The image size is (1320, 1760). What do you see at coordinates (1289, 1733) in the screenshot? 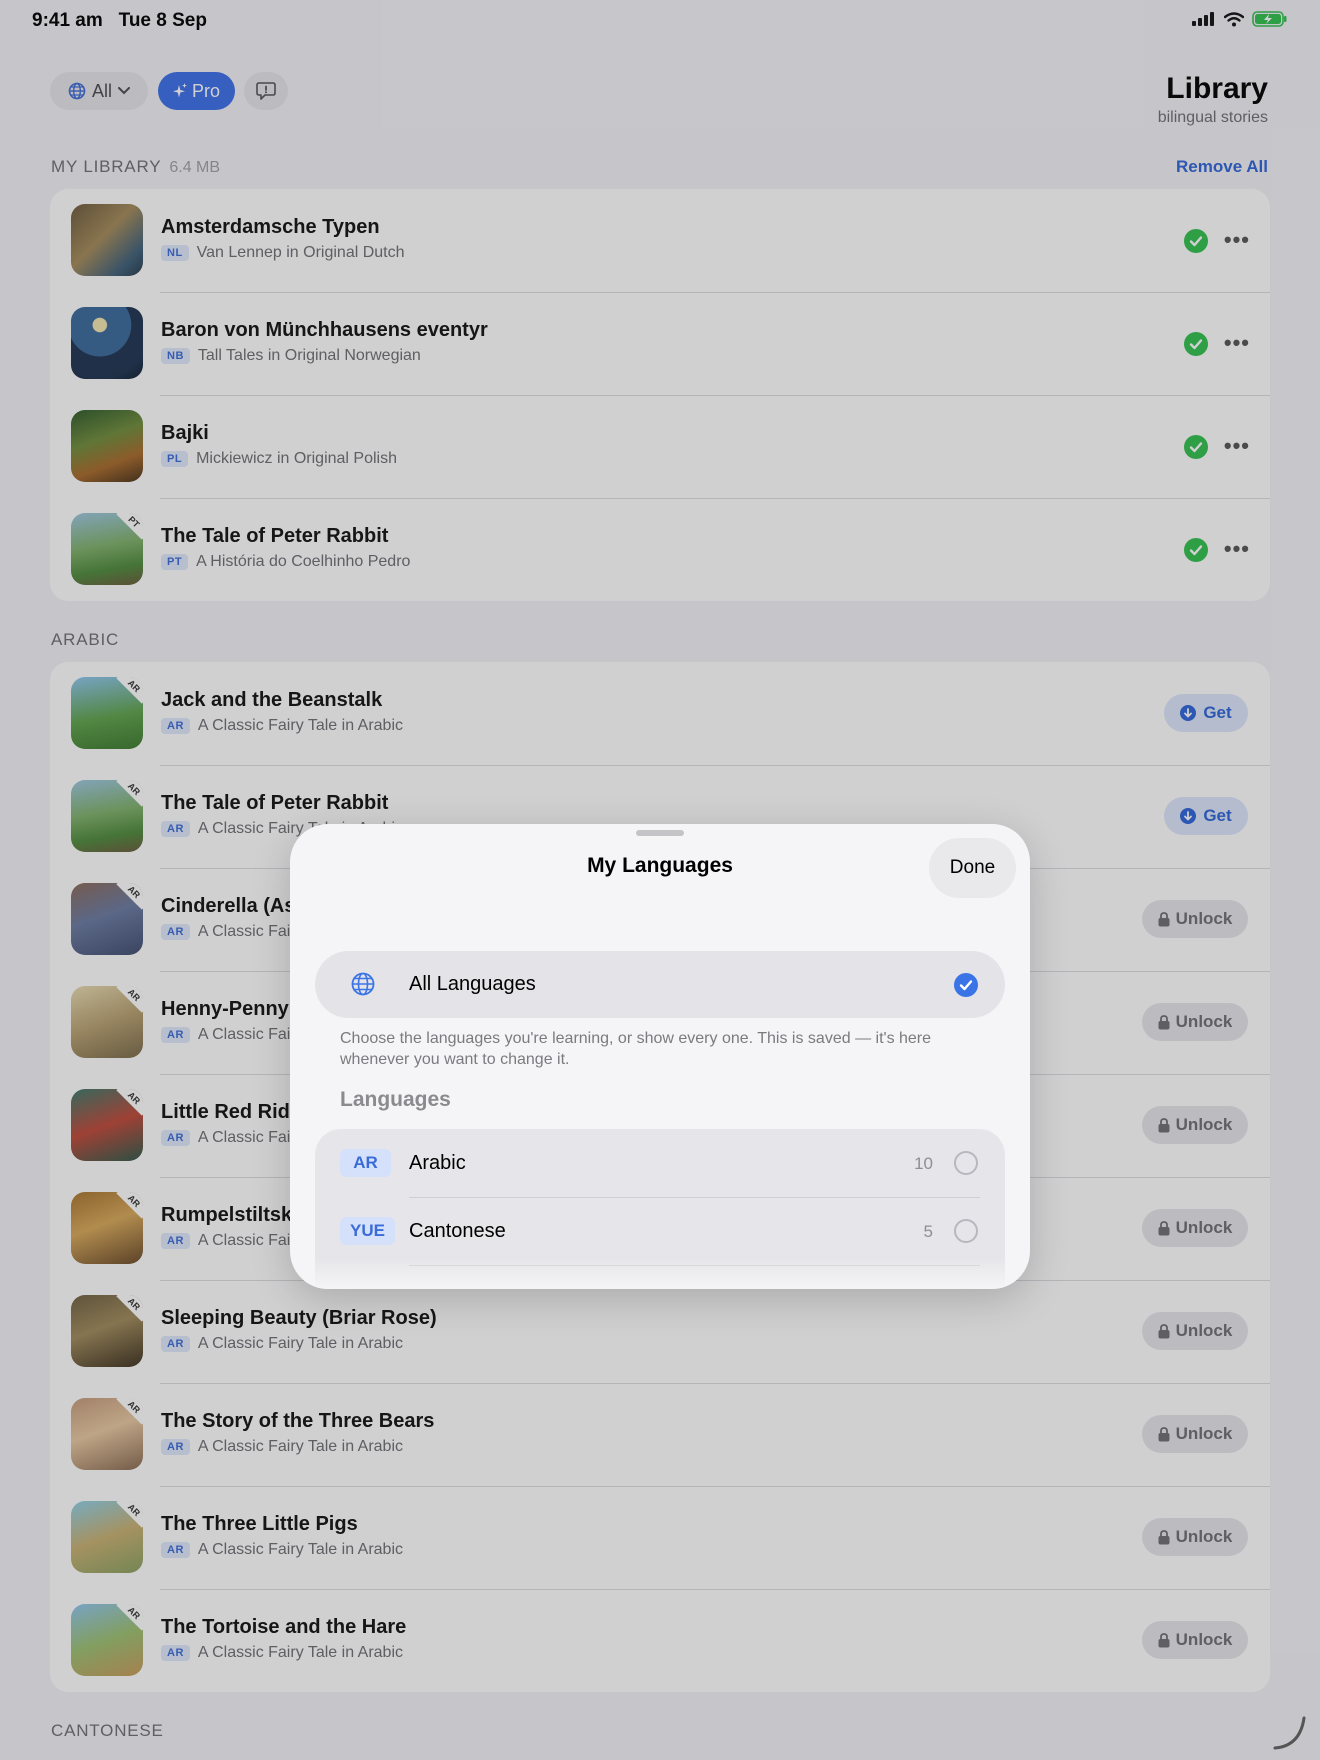
I see `scroll-indicator-icon` at bounding box center [1289, 1733].